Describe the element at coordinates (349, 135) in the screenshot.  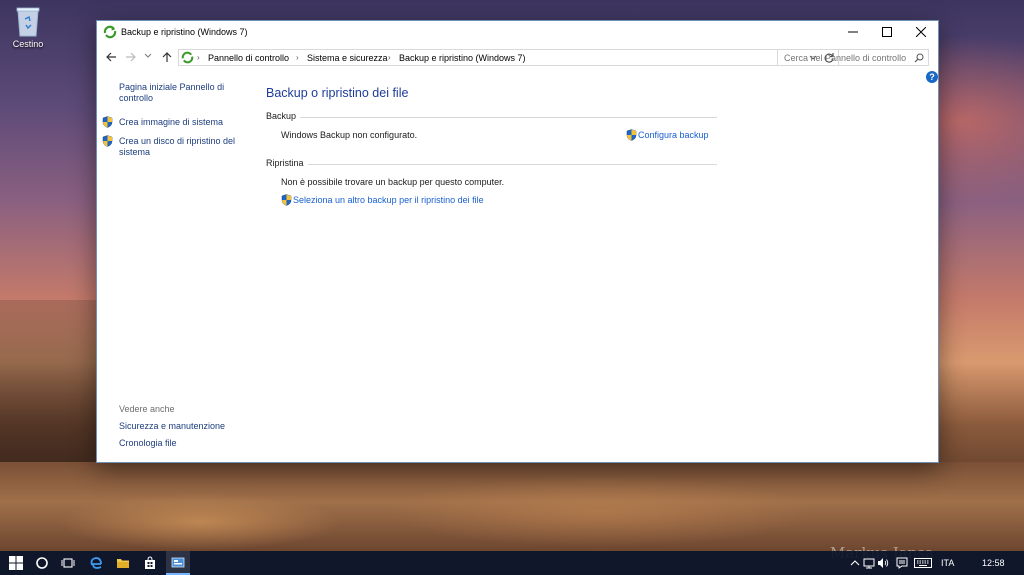
I see `backup-status-text: Windows Backup non configurato.` at that location.